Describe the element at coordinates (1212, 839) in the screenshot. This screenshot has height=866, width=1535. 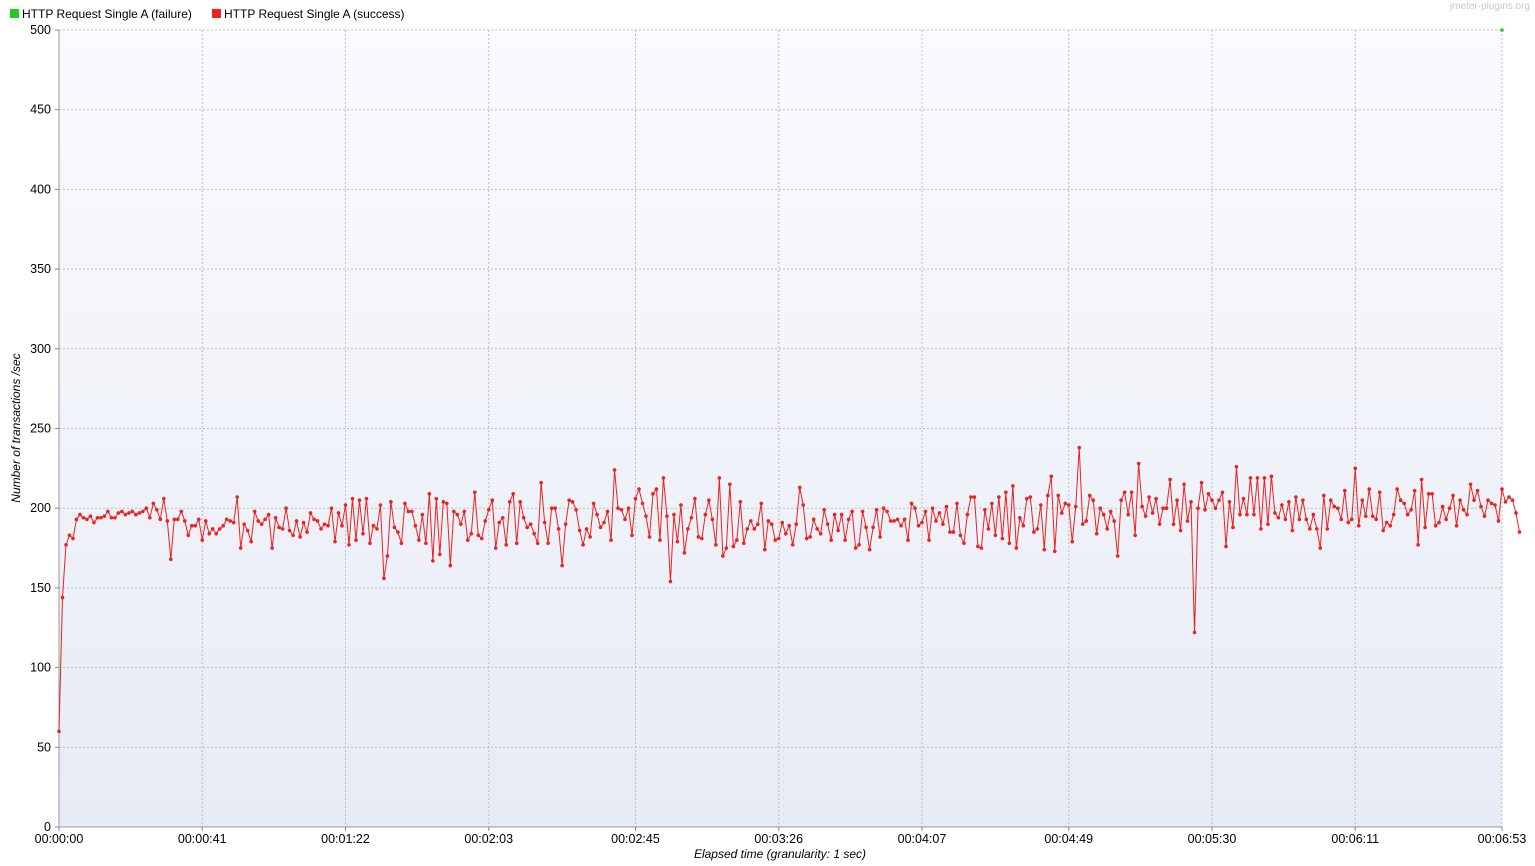
I see `x-tick-label: 00:05:30` at that location.